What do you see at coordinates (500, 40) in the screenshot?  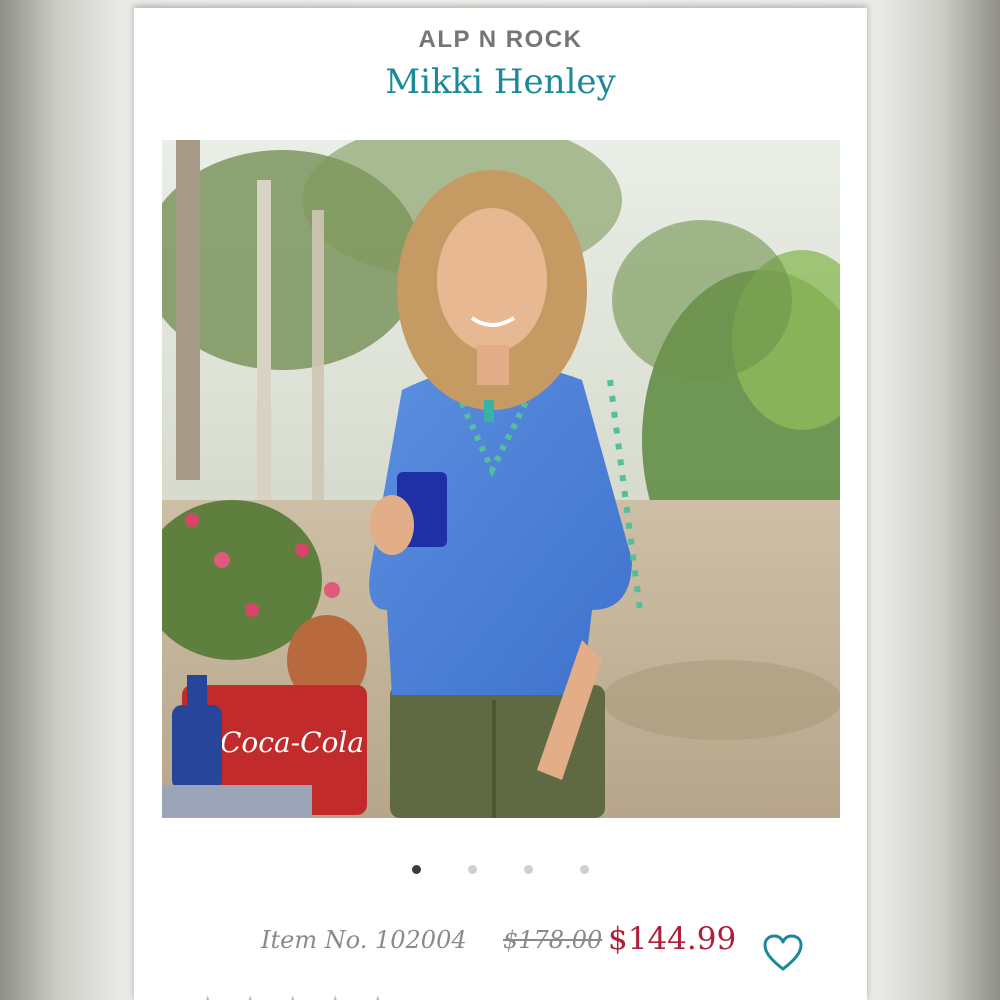 I see `brand-name: ALP N ROCK` at bounding box center [500, 40].